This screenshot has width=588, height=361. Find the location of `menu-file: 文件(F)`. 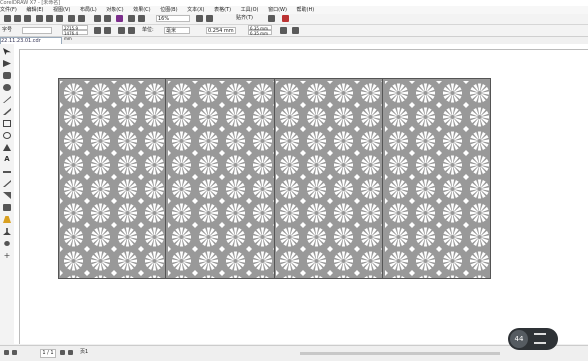

menu-file: 文件(F) is located at coordinates (8, 10).